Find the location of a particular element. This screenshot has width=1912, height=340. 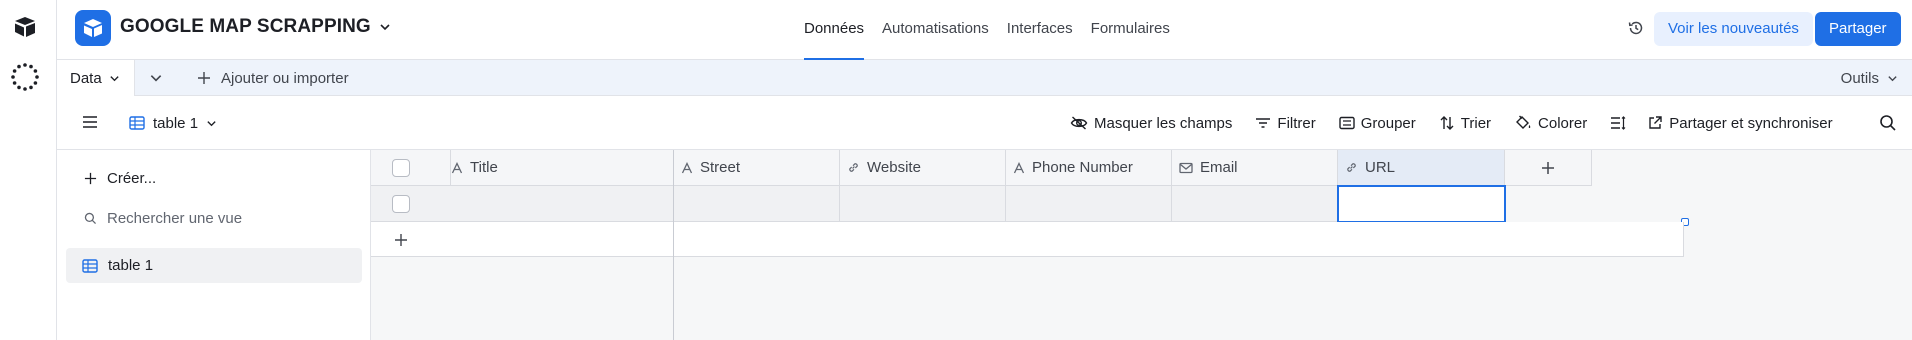

sort-label: Trier is located at coordinates (1476, 123).